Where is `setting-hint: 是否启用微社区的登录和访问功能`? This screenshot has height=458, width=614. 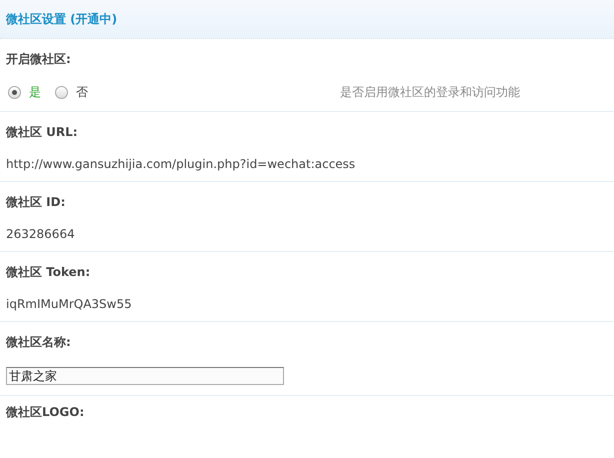 setting-hint: 是否启用微社区的登录和访问功能 is located at coordinates (430, 92).